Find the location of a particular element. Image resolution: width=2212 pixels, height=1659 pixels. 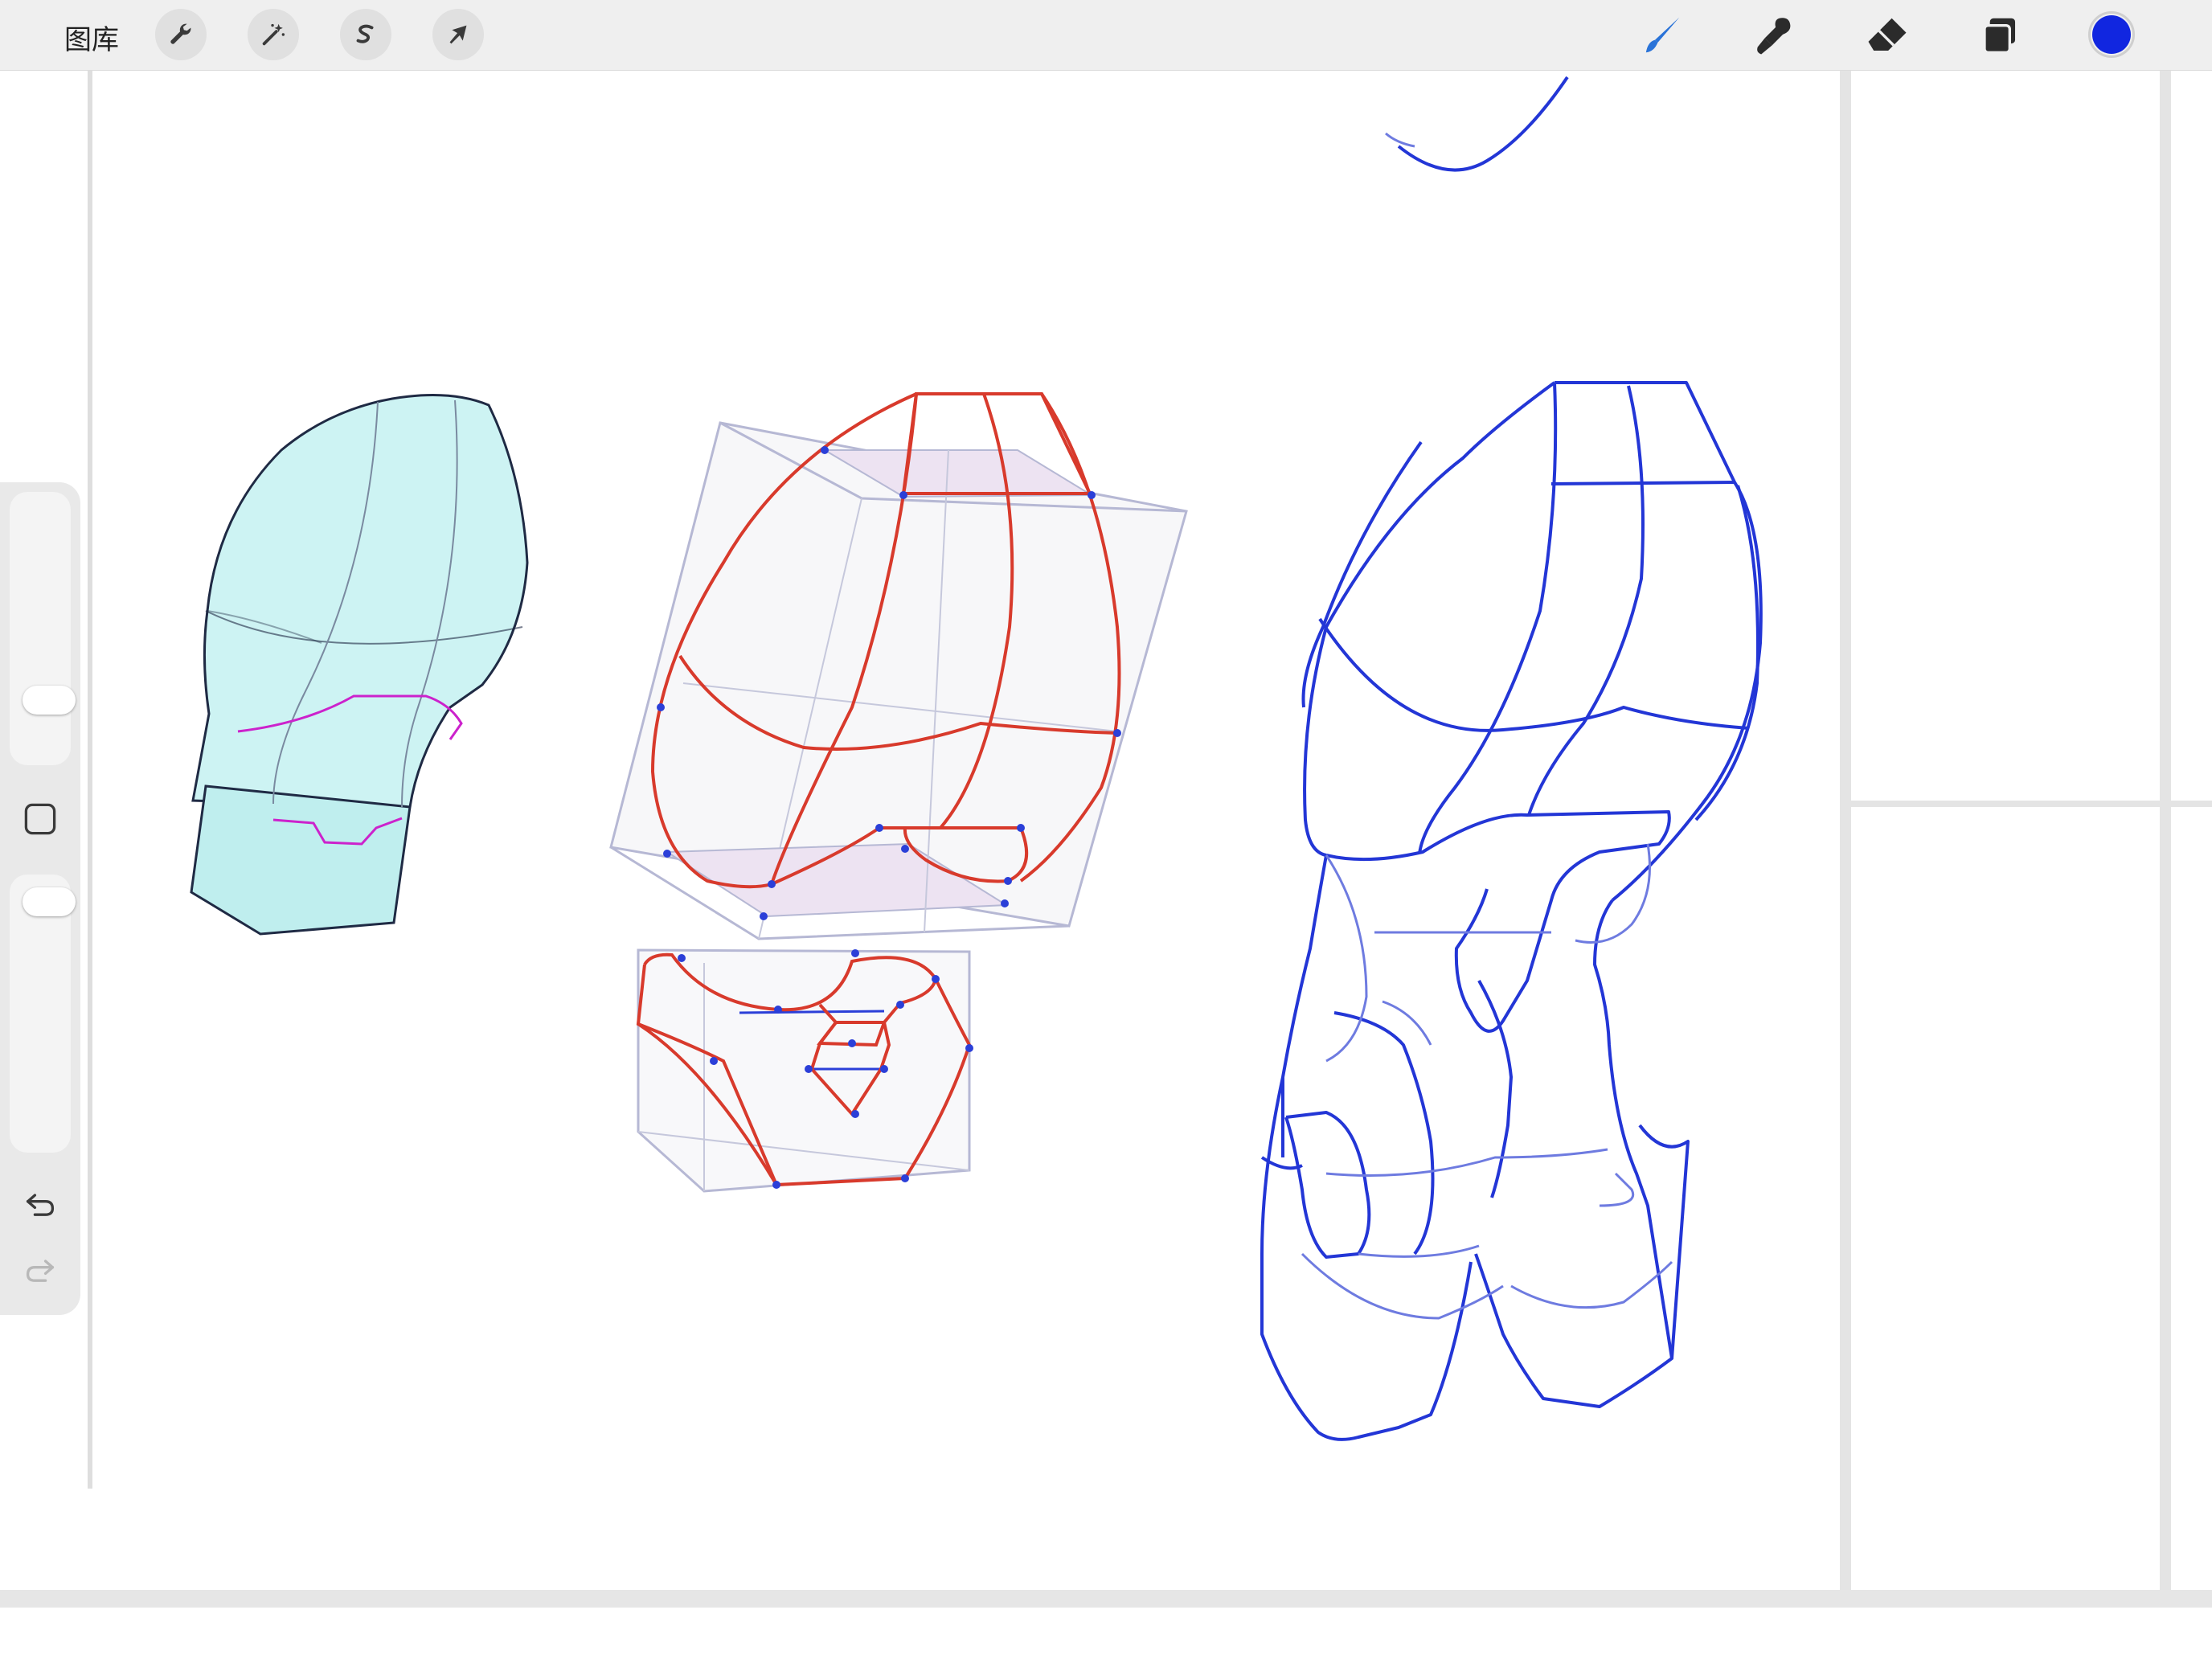

wrench-icon is located at coordinates (180, 33).